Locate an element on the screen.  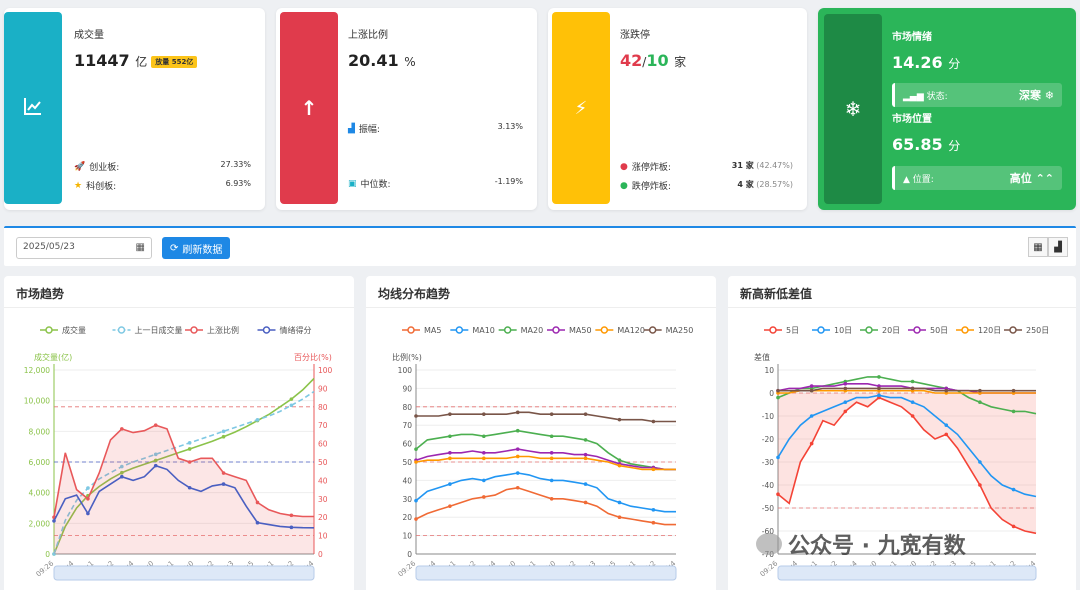
y-axis-right-label: 百分比(%) is located at coordinates (313, 357).